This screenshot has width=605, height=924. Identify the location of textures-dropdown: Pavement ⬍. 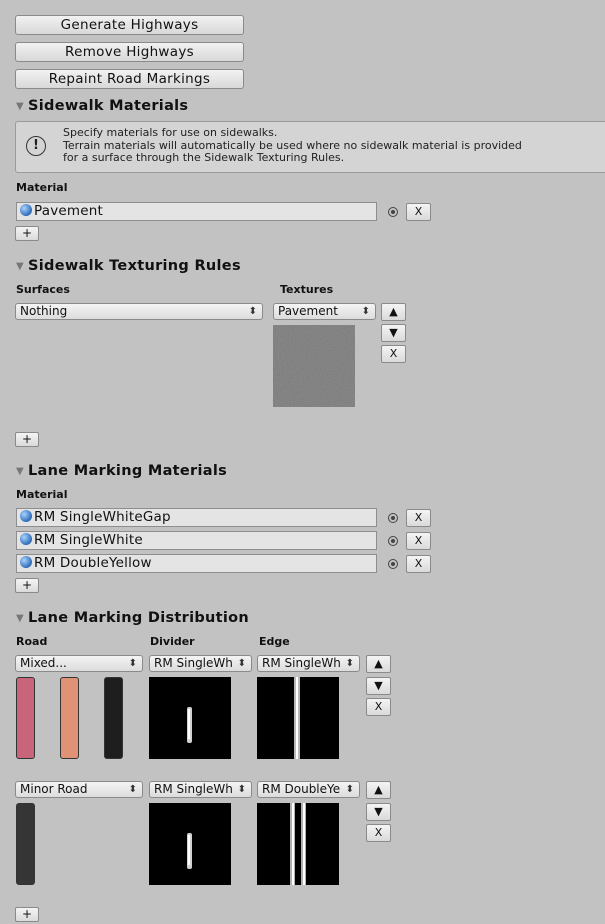
(324, 311).